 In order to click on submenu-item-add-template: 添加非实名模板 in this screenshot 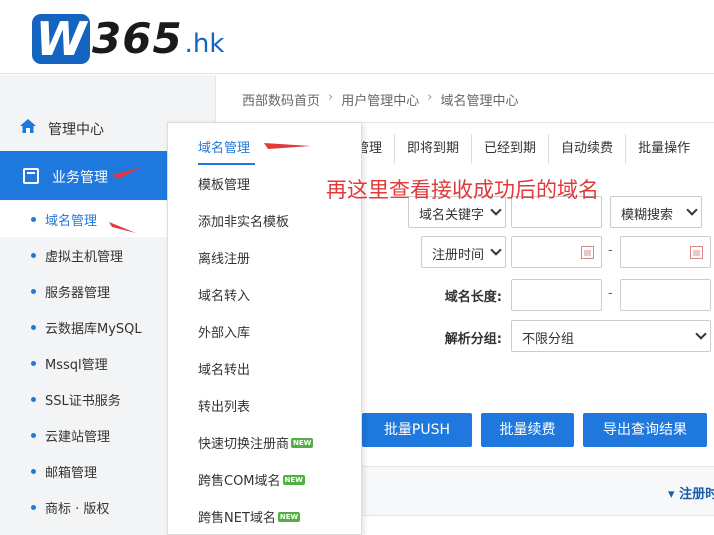, I will do `click(243, 220)`.